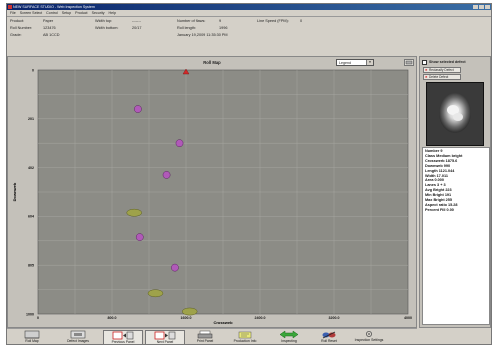  I want to click on reclassify-icon: ✕, so click(426, 70).